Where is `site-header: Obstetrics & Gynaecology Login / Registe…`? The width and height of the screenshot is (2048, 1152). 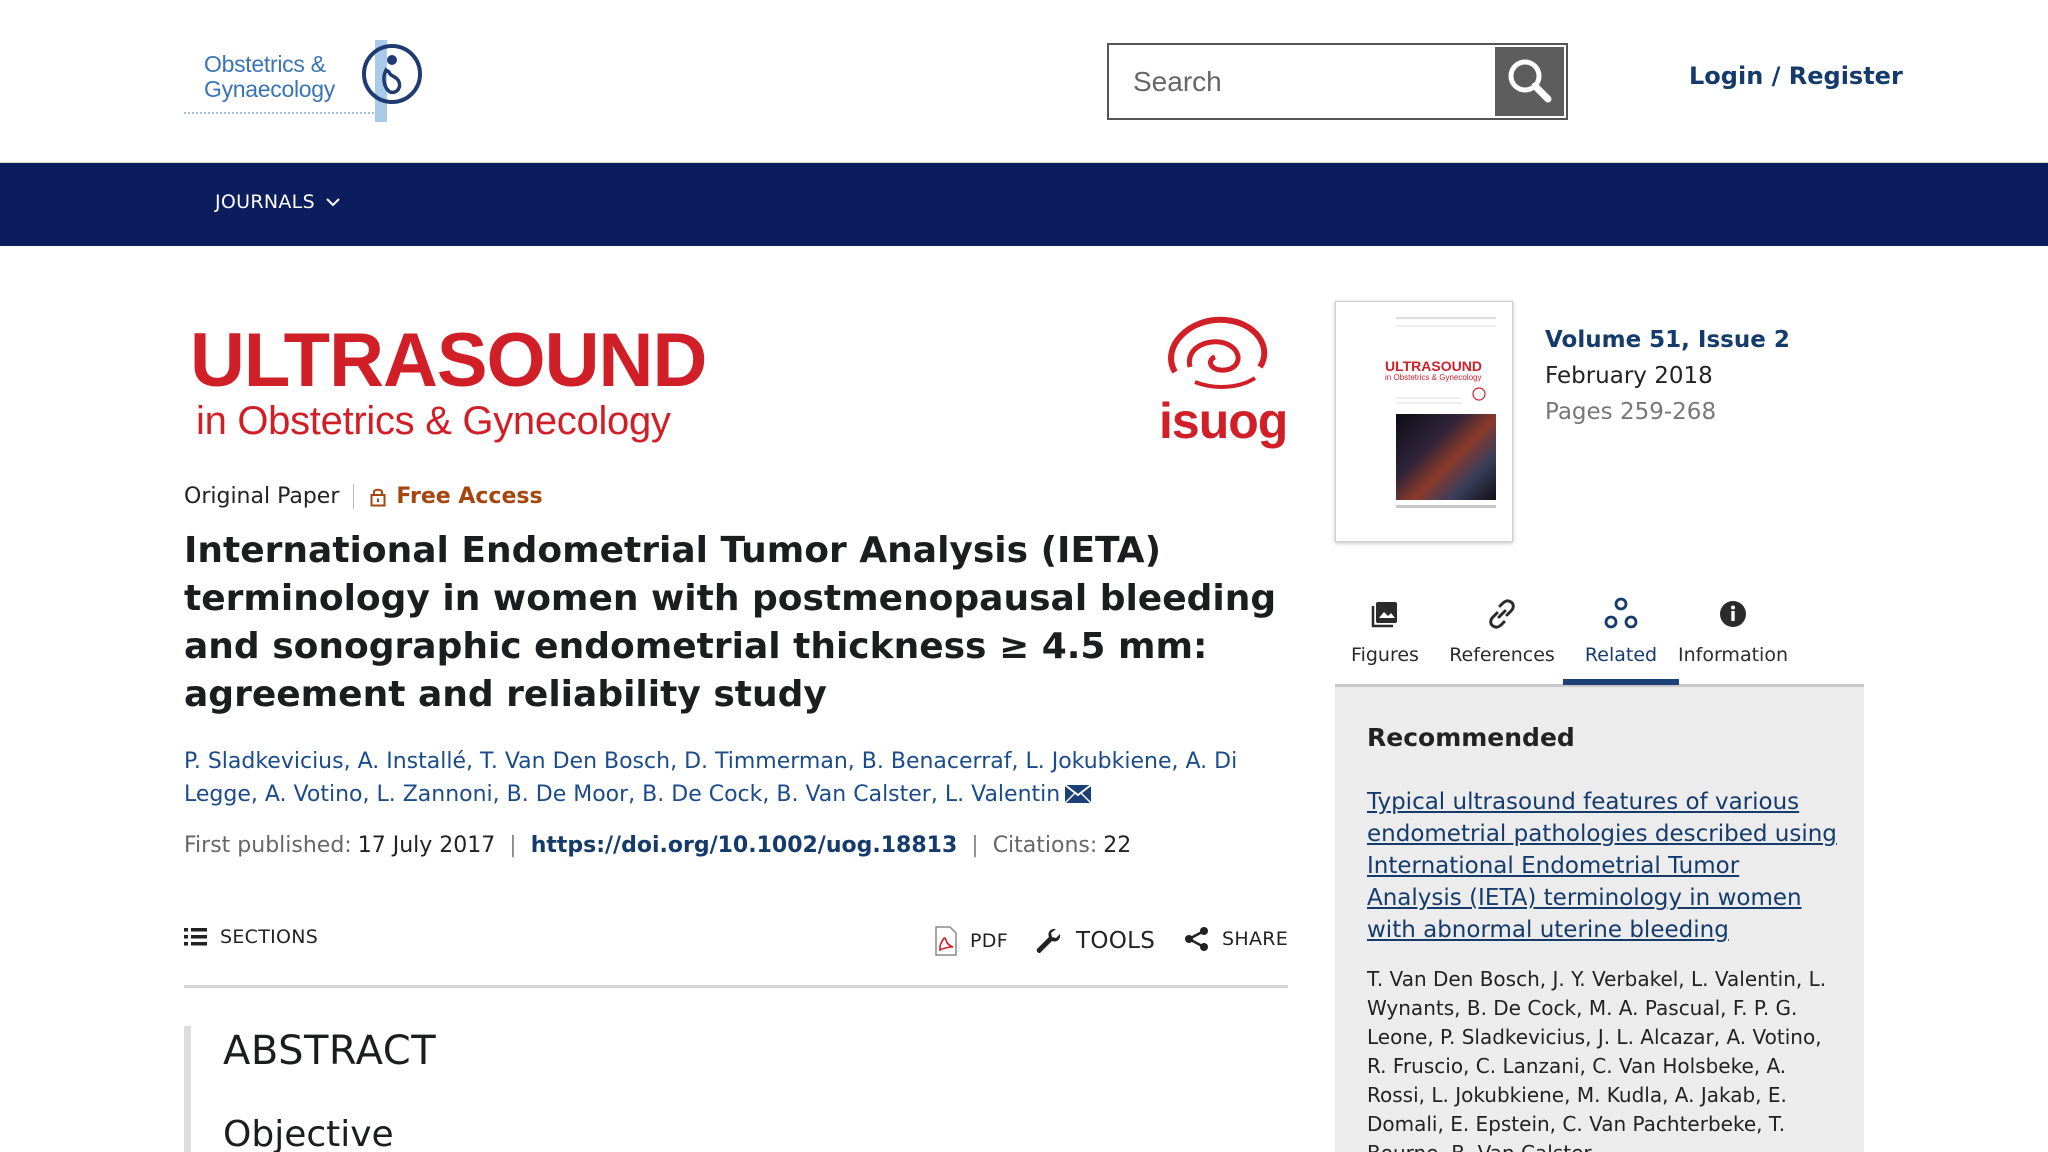
site-header: Obstetrics & Gynaecology Login / Registe… is located at coordinates (1024, 81).